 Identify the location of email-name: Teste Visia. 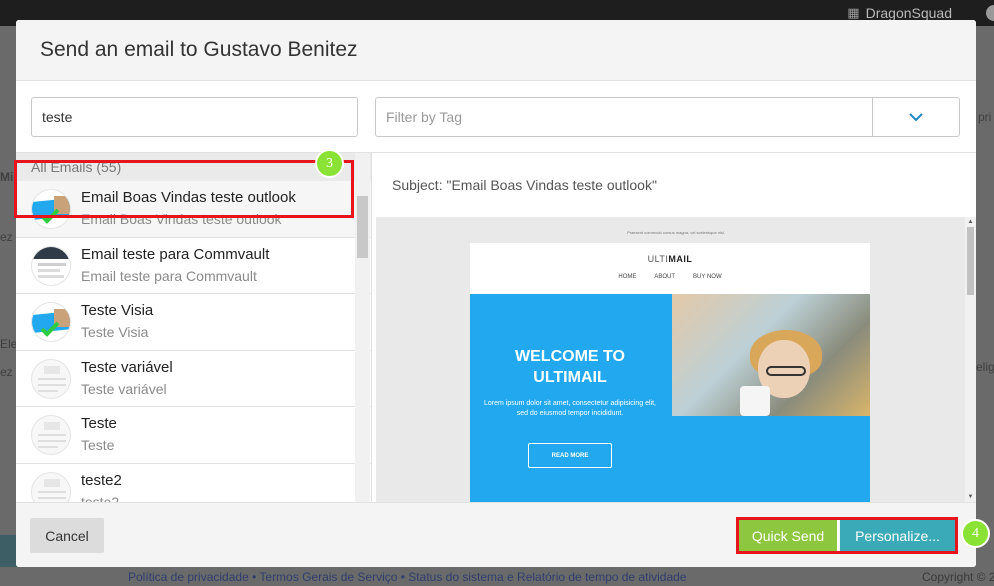
(117, 310).